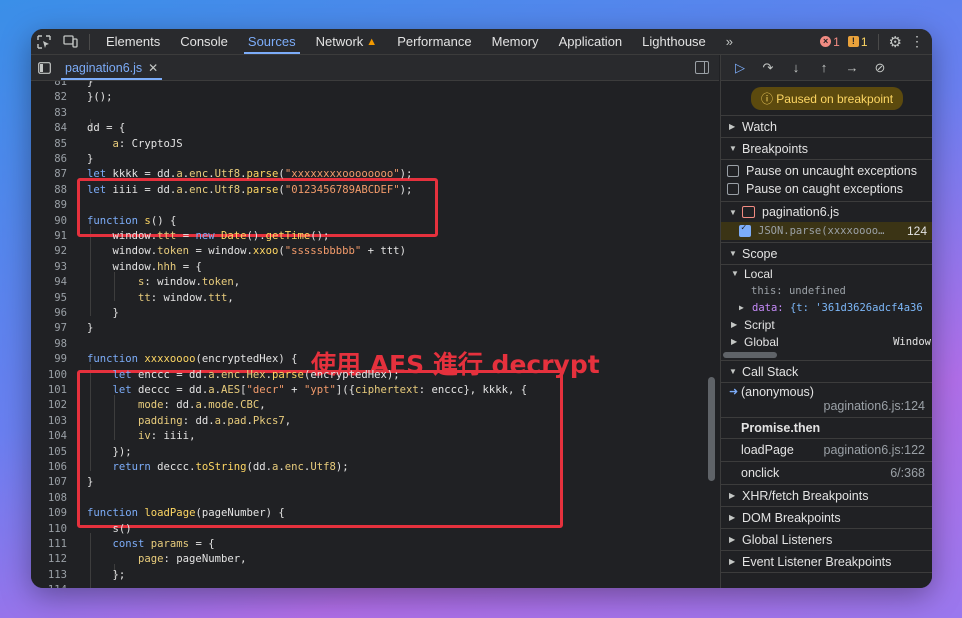 The height and width of the screenshot is (618, 962). I want to click on line-number: 103, so click(49, 421).